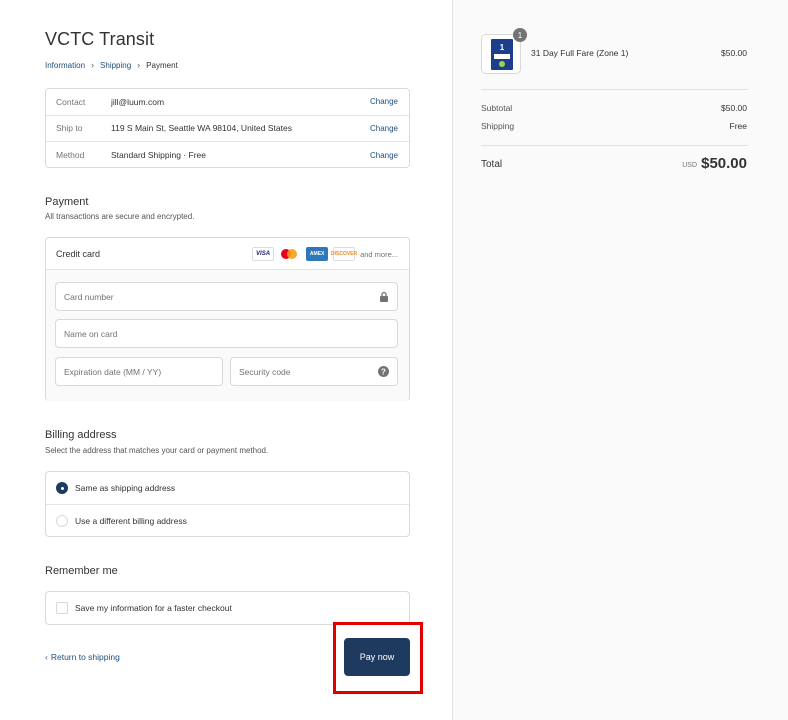  What do you see at coordinates (502, 47) in the screenshot?
I see `ticket-number: 1` at bounding box center [502, 47].